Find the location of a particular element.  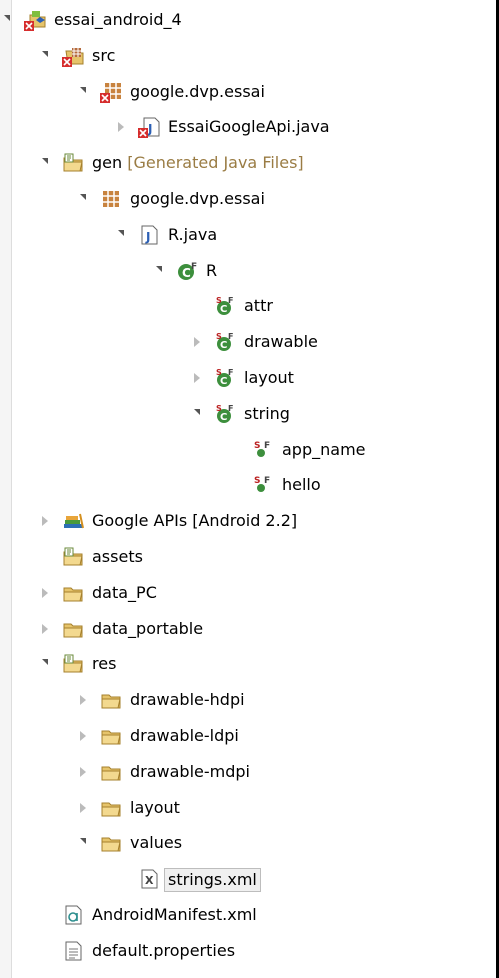

tree-item-label: drawable-hdpi is located at coordinates (187, 700).